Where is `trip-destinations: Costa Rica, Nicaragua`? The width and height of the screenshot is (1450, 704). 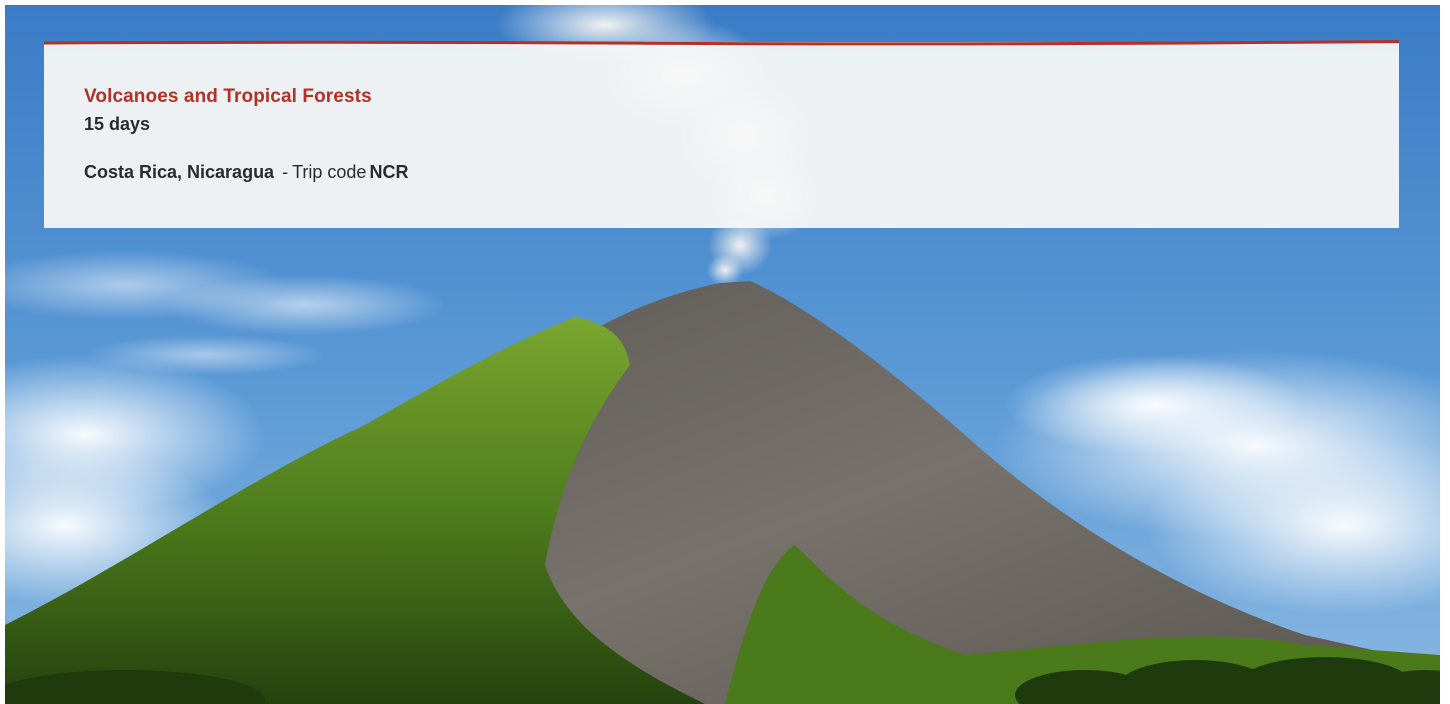 trip-destinations: Costa Rica, Nicaragua is located at coordinates (179, 172).